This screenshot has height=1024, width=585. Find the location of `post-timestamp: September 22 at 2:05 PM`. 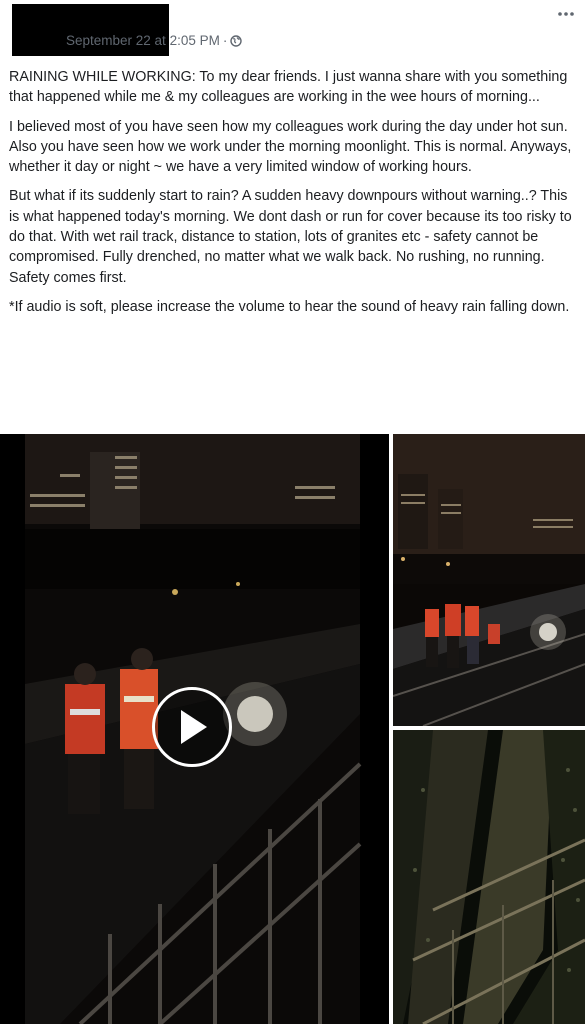

post-timestamp: September 22 at 2:05 PM is located at coordinates (143, 40).